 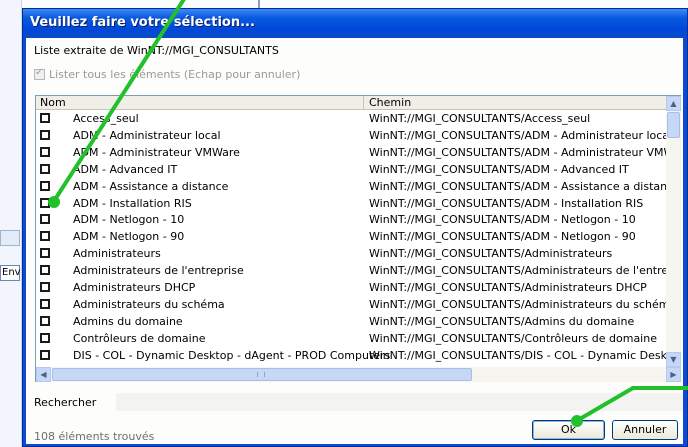 I want to click on row-name: ADM - Assistance a distance, so click(x=151, y=186).